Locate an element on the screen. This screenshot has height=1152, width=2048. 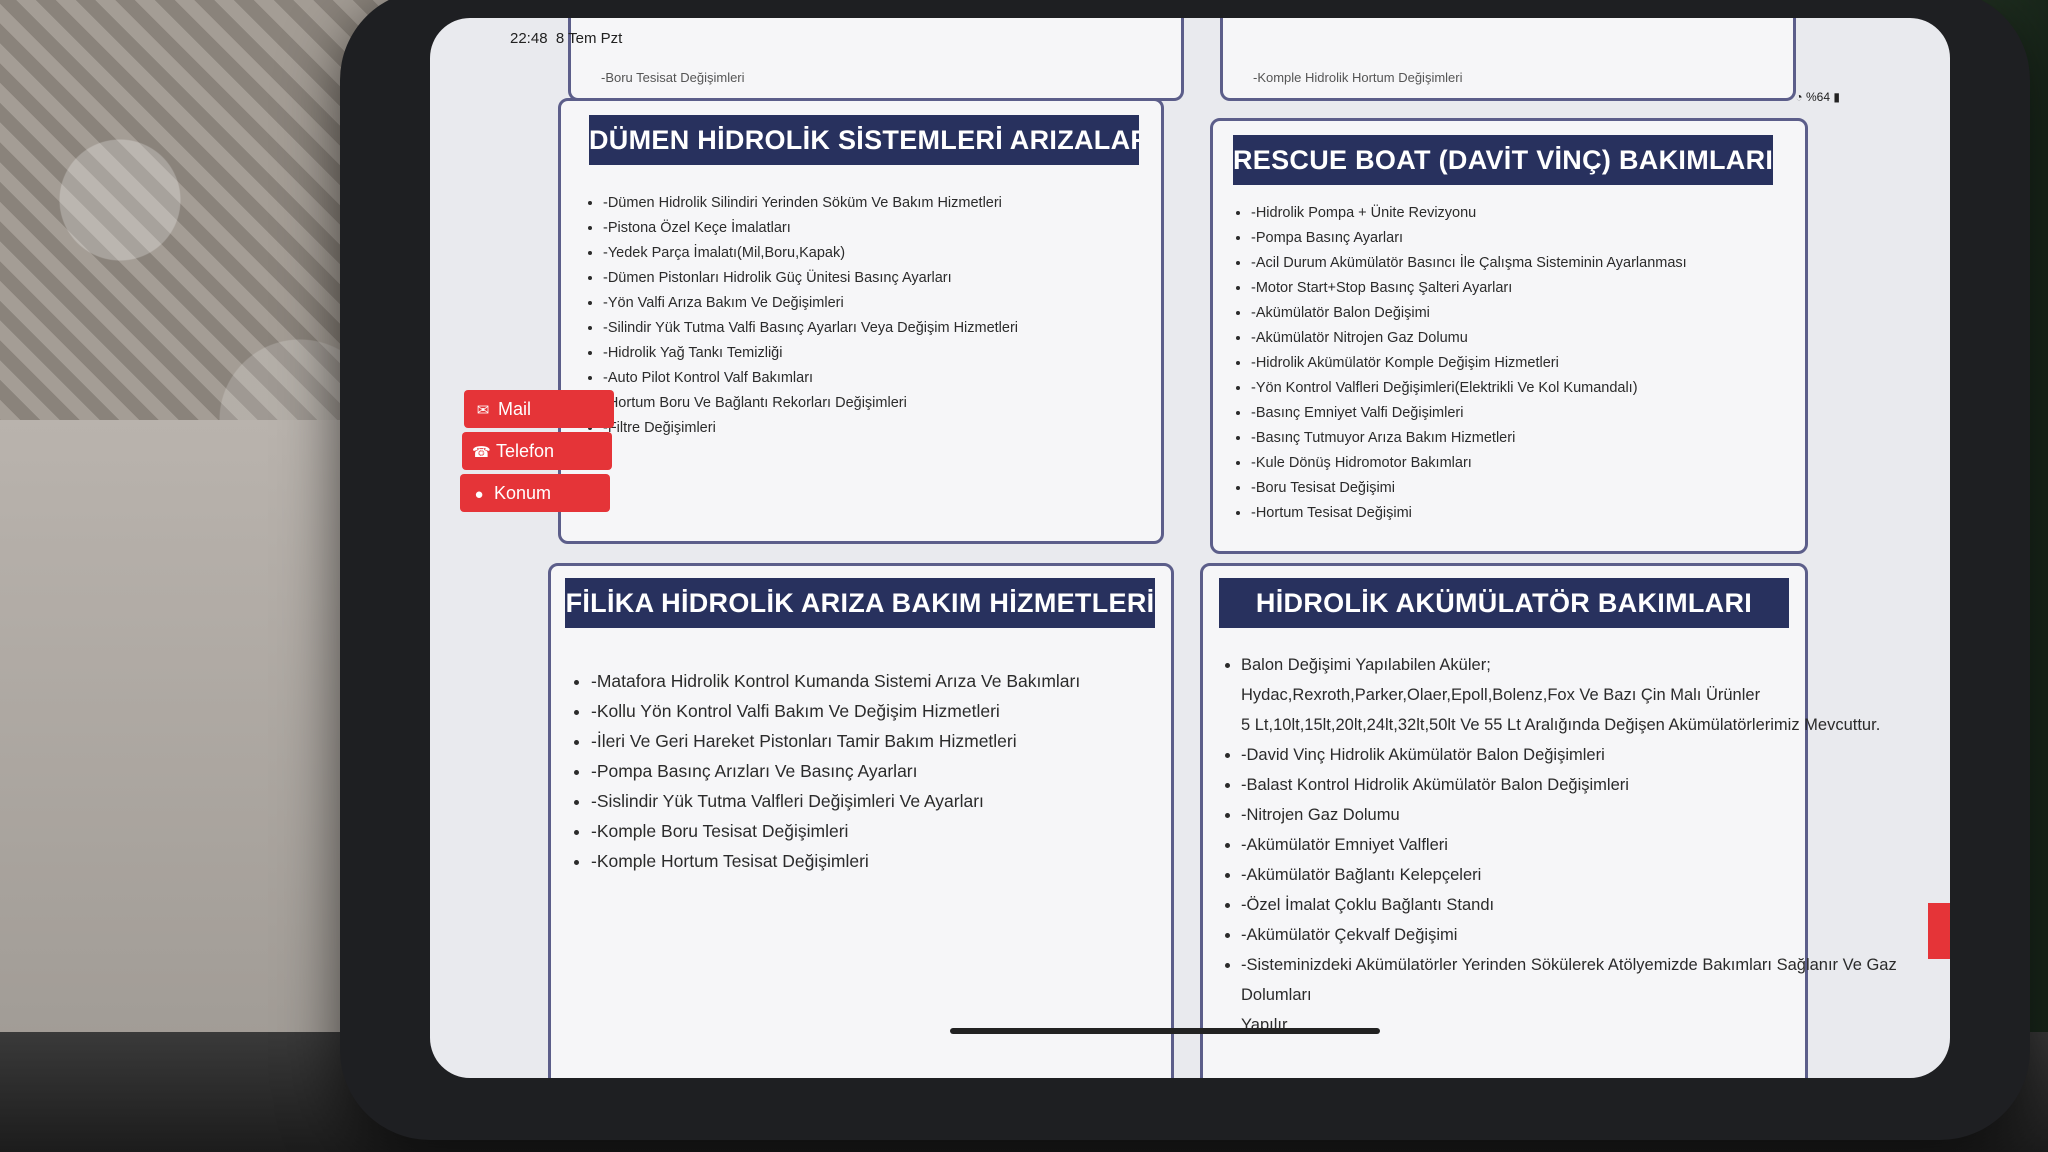
list-item: -Akümülatör Balon Değişimi is located at coordinates (1469, 313).